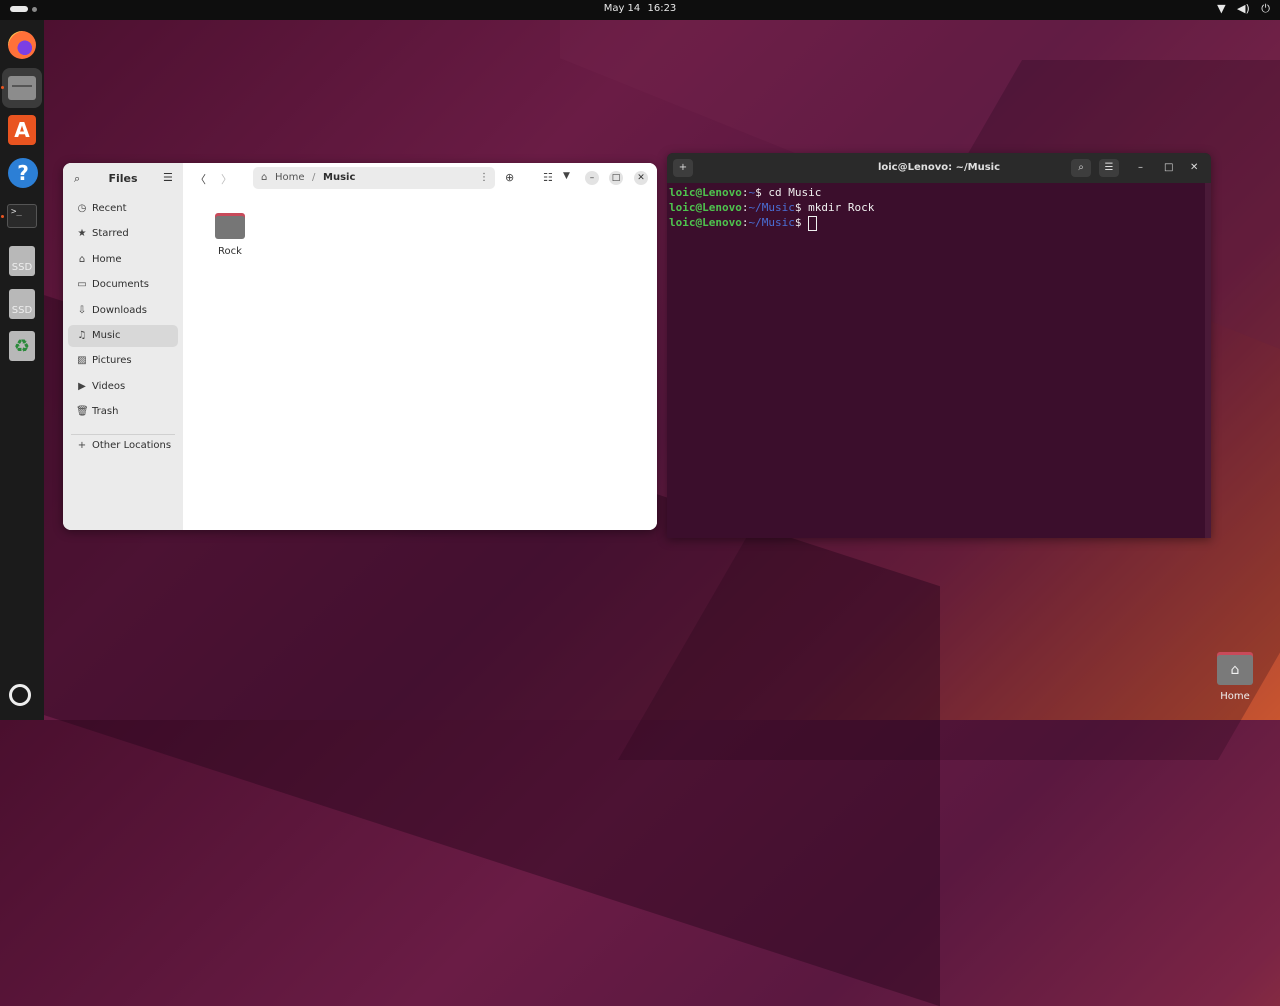  I want to click on volume-icon: ◀), so click(1243, 8).